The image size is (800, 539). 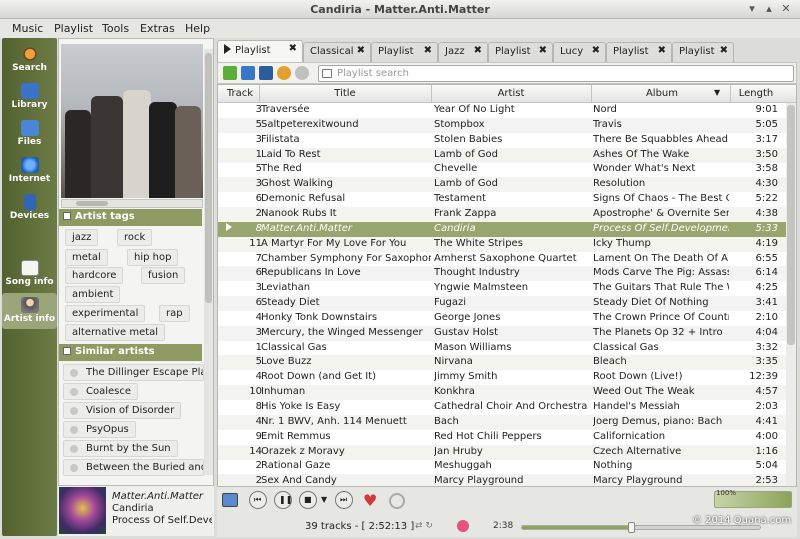 I want to click on tab-playlist-4: Playlist ✖, so click(x=639, y=52).